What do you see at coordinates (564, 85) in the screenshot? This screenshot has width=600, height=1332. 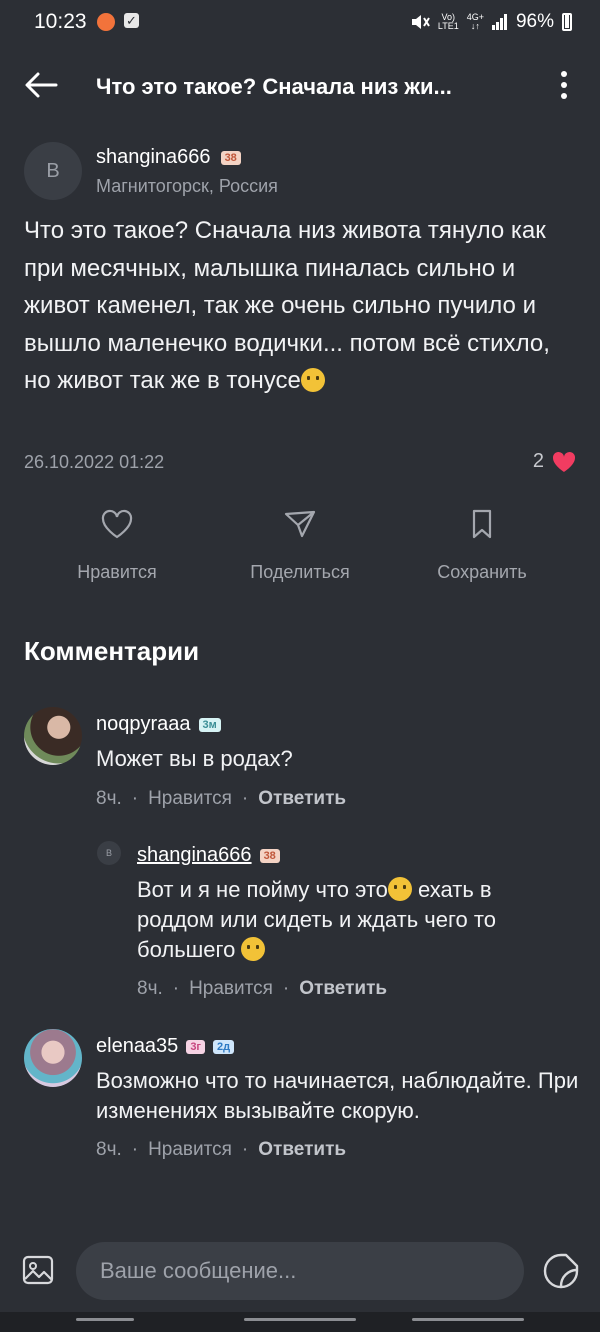 I see `more-vert-icon` at bounding box center [564, 85].